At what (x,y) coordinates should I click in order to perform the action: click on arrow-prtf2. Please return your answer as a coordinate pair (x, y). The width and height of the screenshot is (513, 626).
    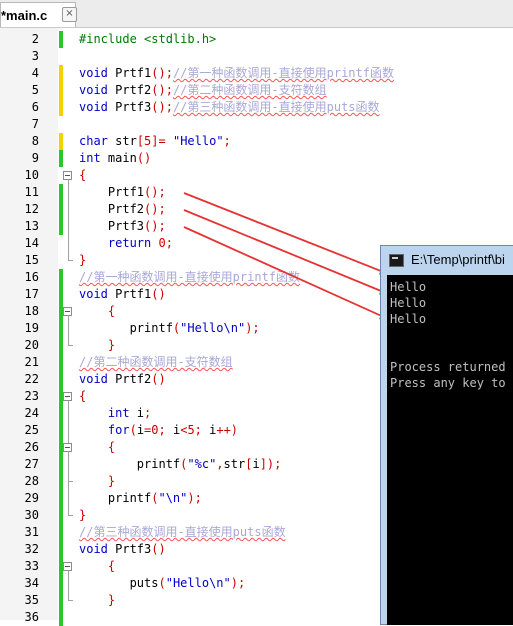
    Looking at the image, I should click on (285, 252).